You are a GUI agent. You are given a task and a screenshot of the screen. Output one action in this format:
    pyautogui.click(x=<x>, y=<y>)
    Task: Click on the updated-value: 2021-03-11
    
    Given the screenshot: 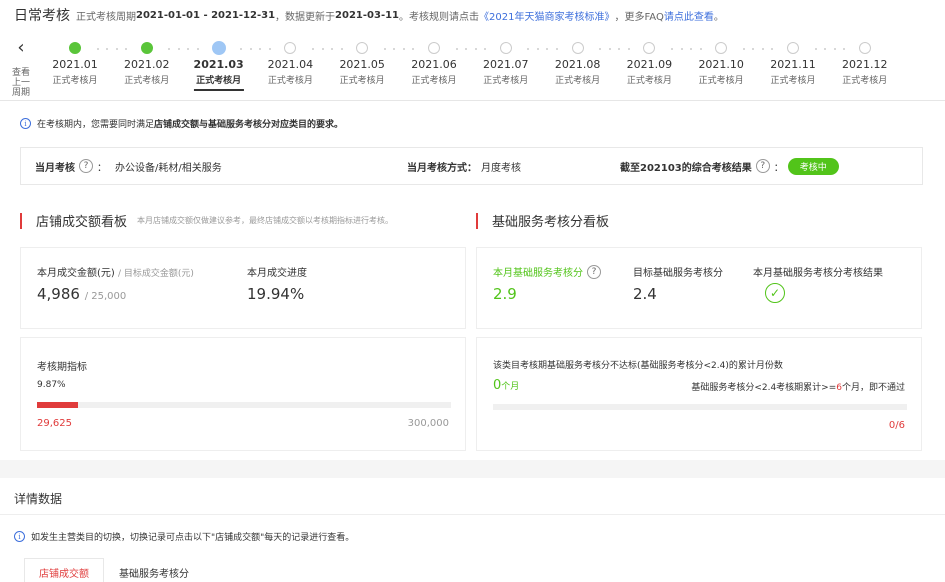 What is the action you would take?
    pyautogui.click(x=367, y=15)
    